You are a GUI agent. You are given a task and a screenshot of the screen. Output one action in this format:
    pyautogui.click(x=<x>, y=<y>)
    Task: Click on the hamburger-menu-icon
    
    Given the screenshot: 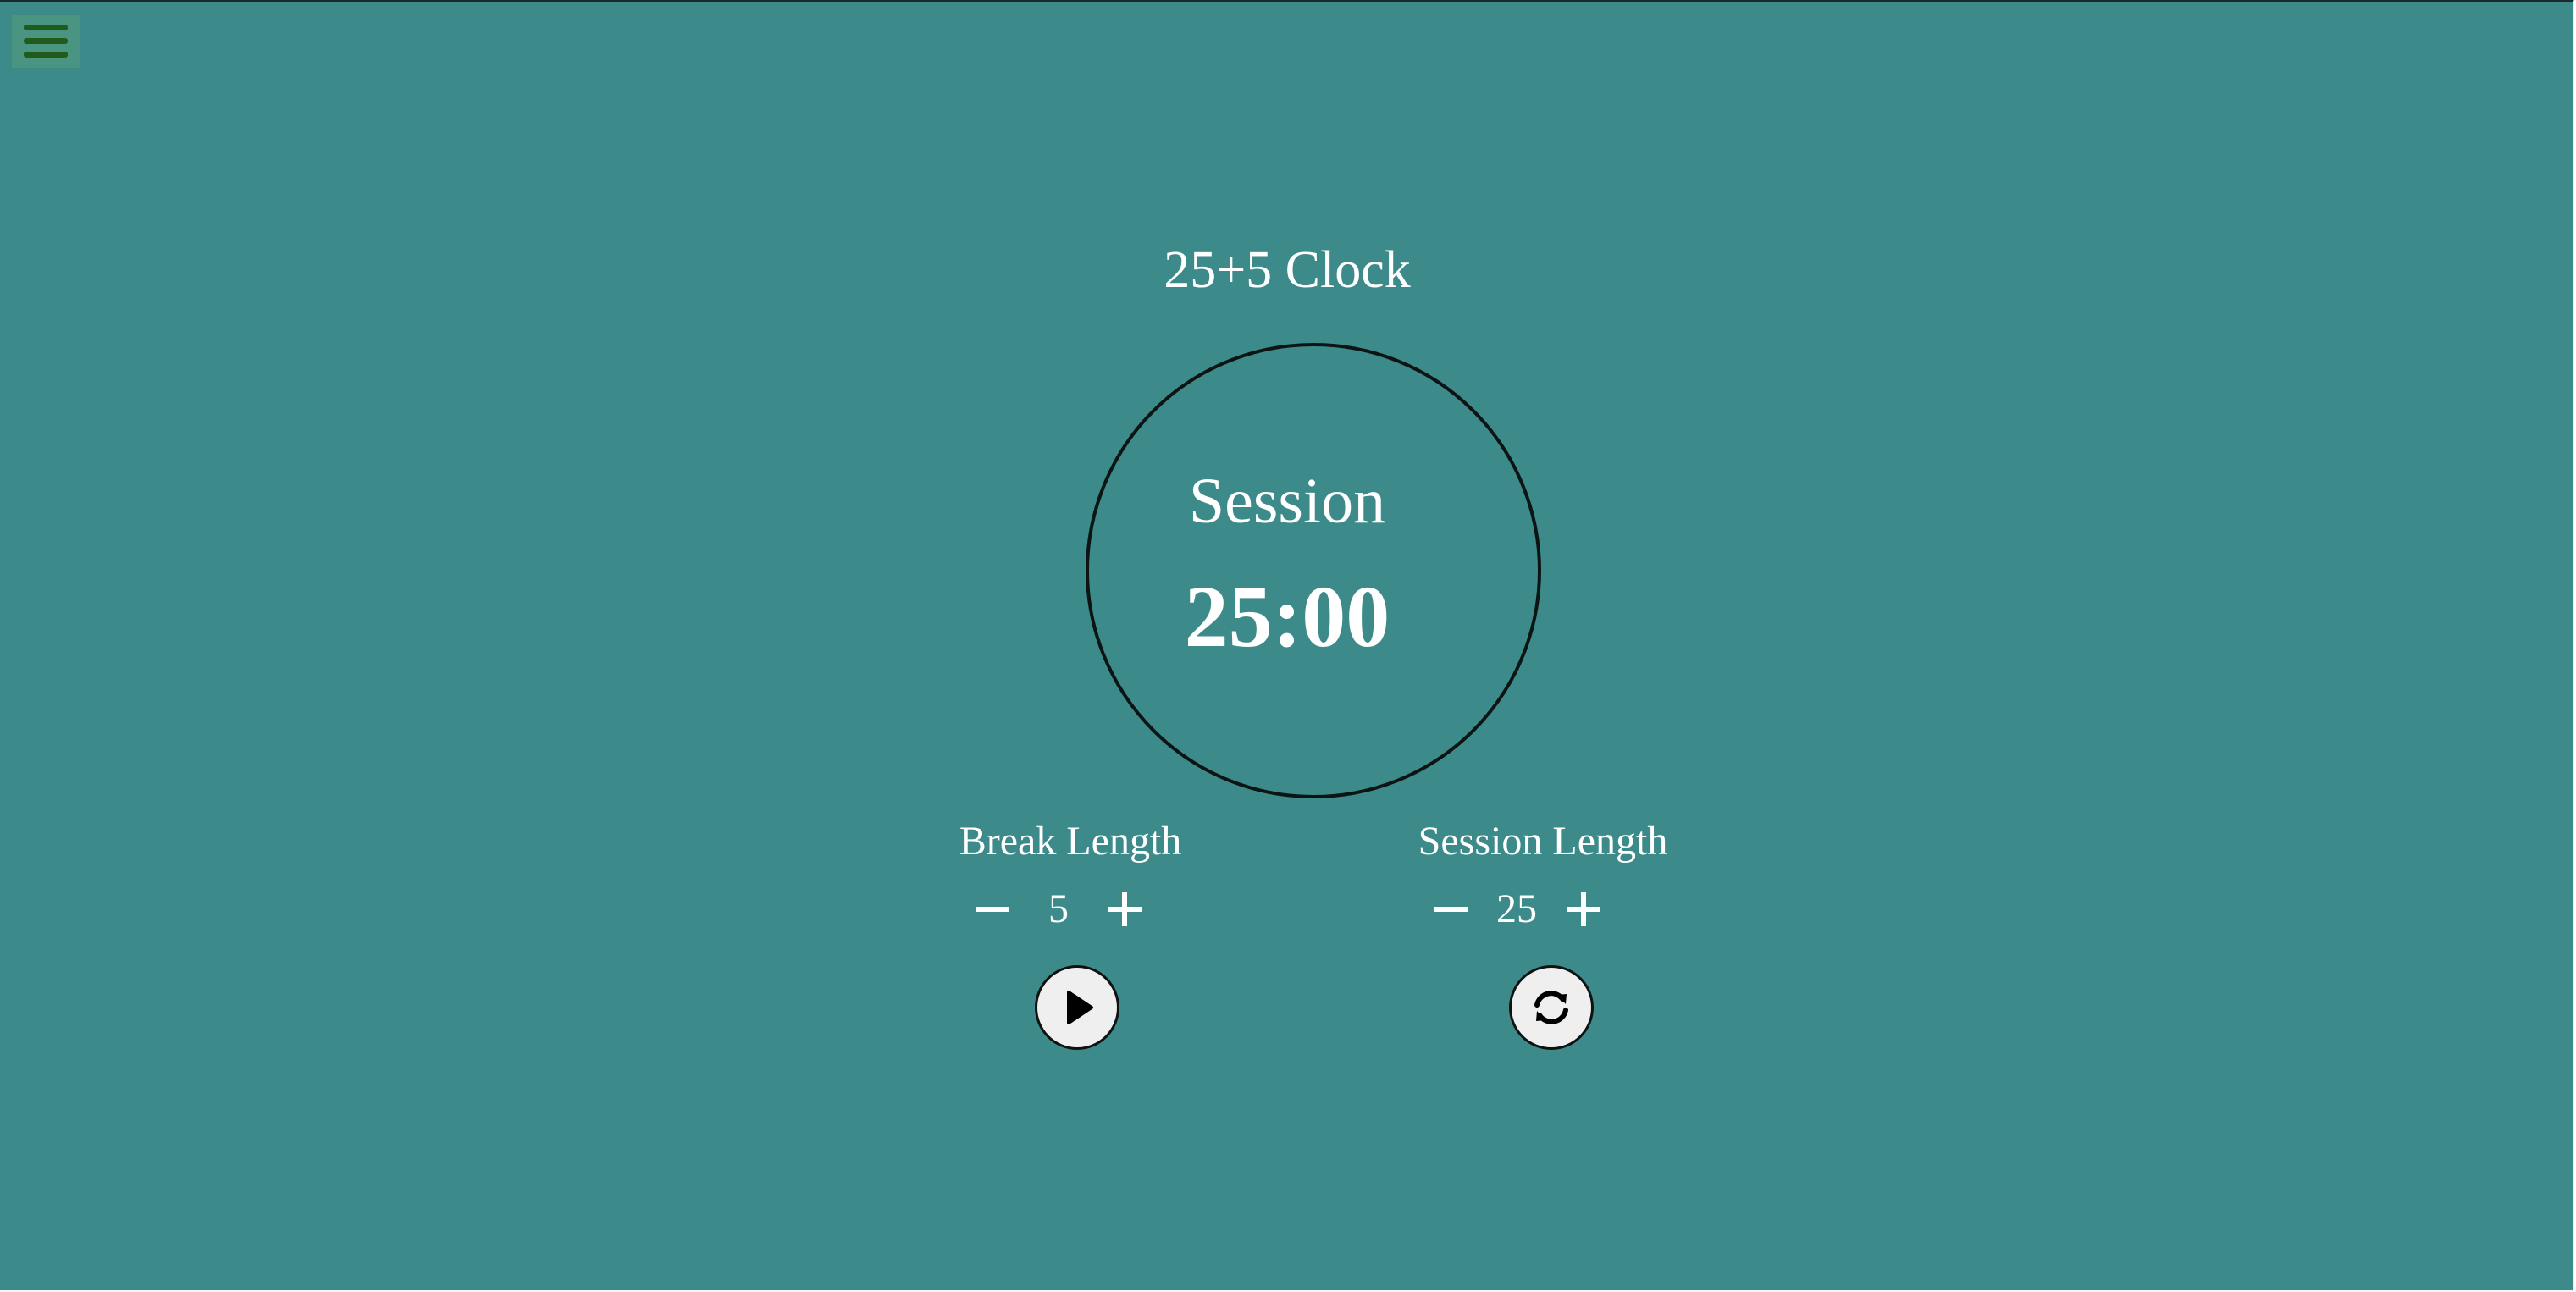 What is the action you would take?
    pyautogui.click(x=46, y=41)
    